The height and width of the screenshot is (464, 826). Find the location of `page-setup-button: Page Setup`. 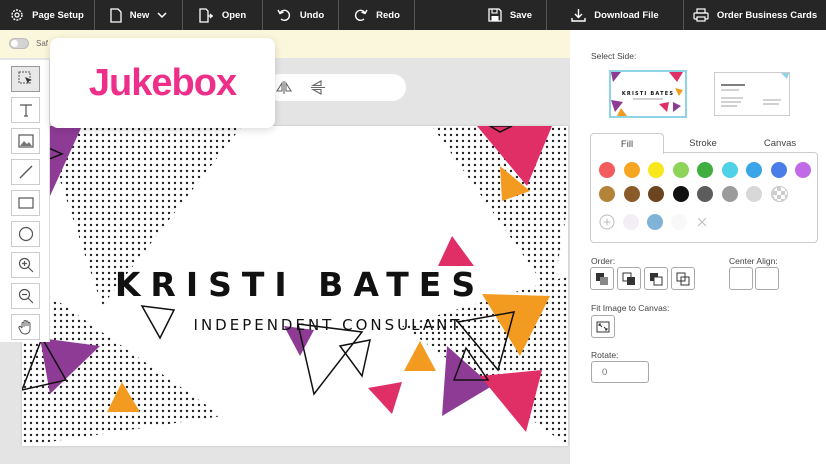

page-setup-button: Page Setup is located at coordinates (47, 15).